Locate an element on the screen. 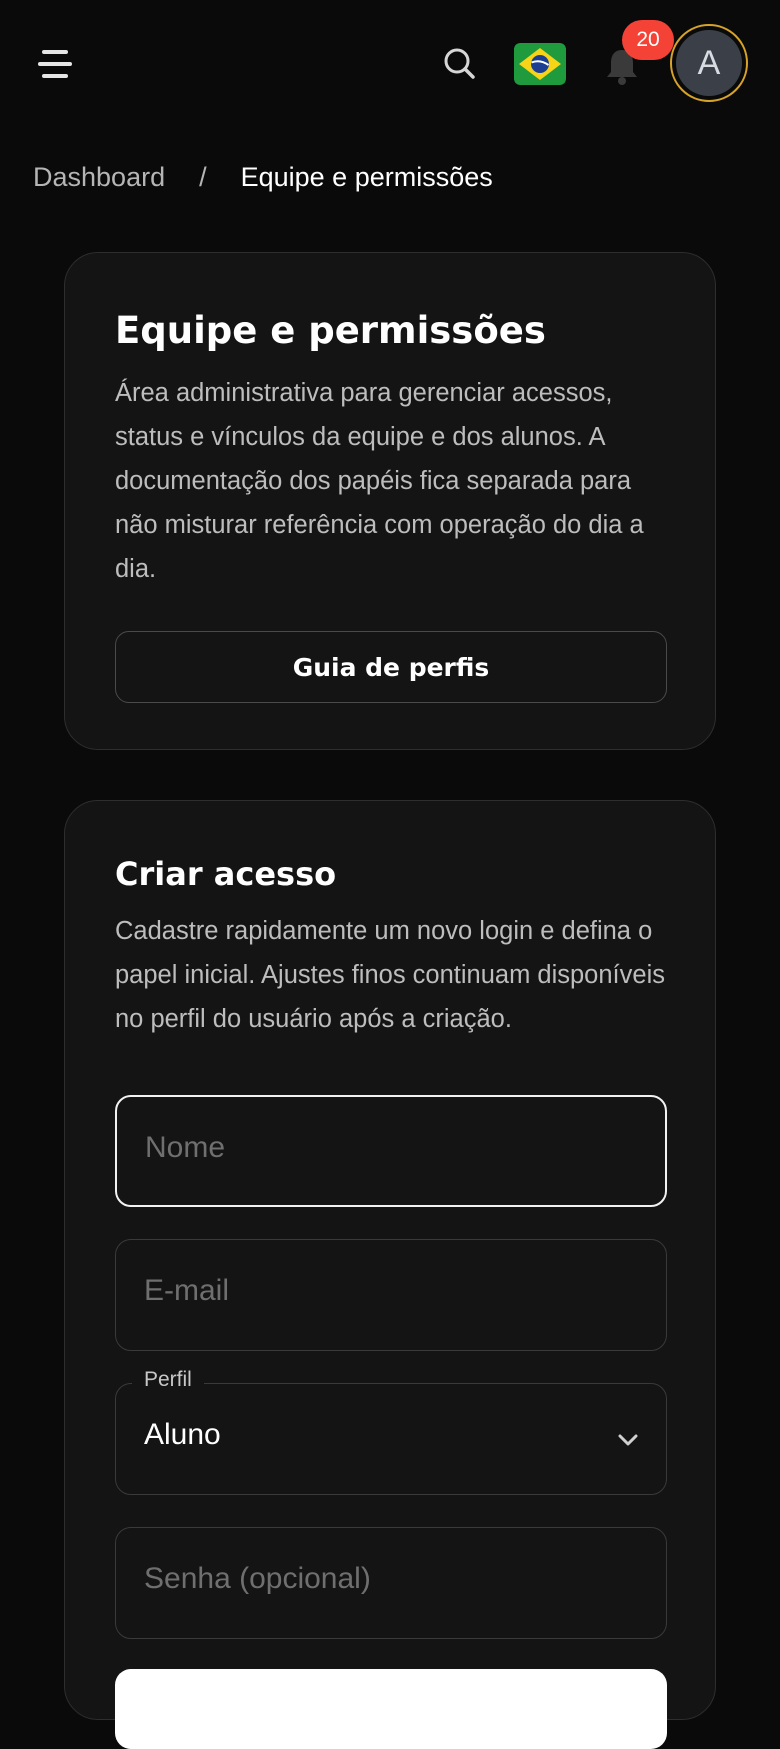  top-app-bar: 20 A is located at coordinates (390, 65).